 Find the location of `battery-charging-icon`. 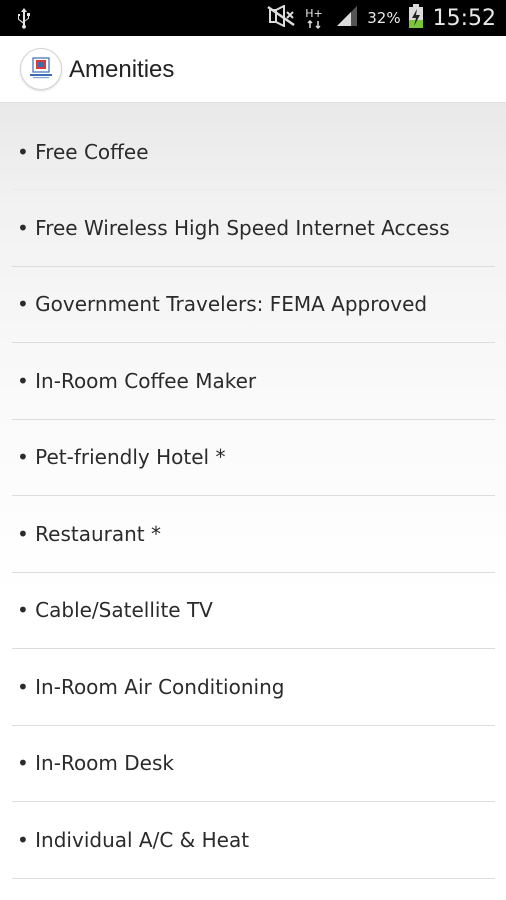

battery-charging-icon is located at coordinates (415, 18).